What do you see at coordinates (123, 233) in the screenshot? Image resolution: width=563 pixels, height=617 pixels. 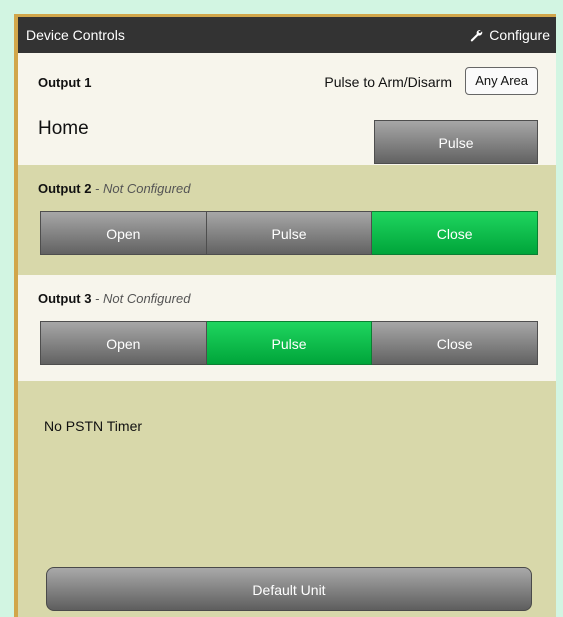 I see `output-2-open-button: Open` at bounding box center [123, 233].